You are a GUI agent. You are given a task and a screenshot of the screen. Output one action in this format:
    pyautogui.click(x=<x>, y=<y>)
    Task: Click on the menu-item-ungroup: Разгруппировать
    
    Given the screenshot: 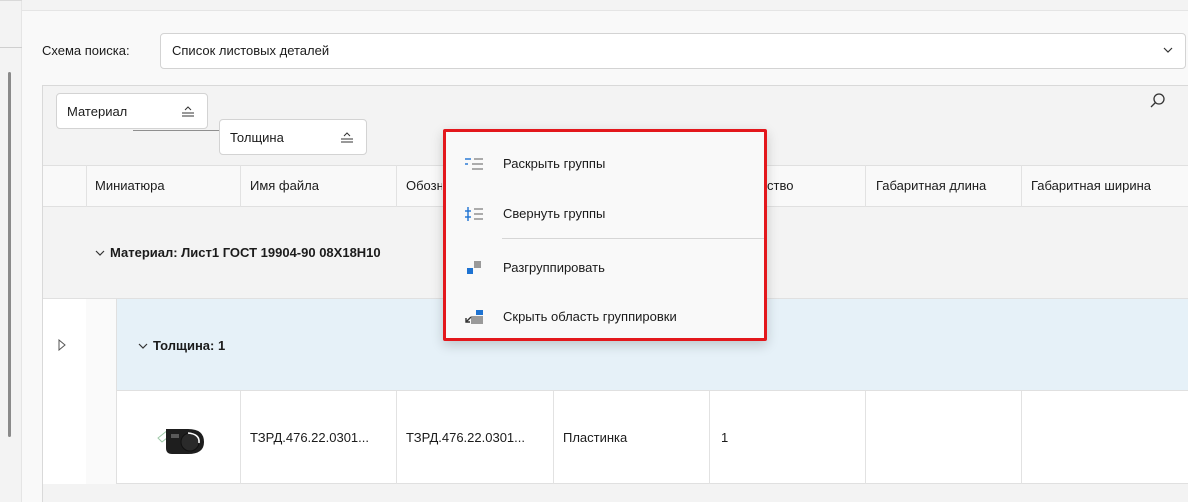 What is the action you would take?
    pyautogui.click(x=605, y=268)
    